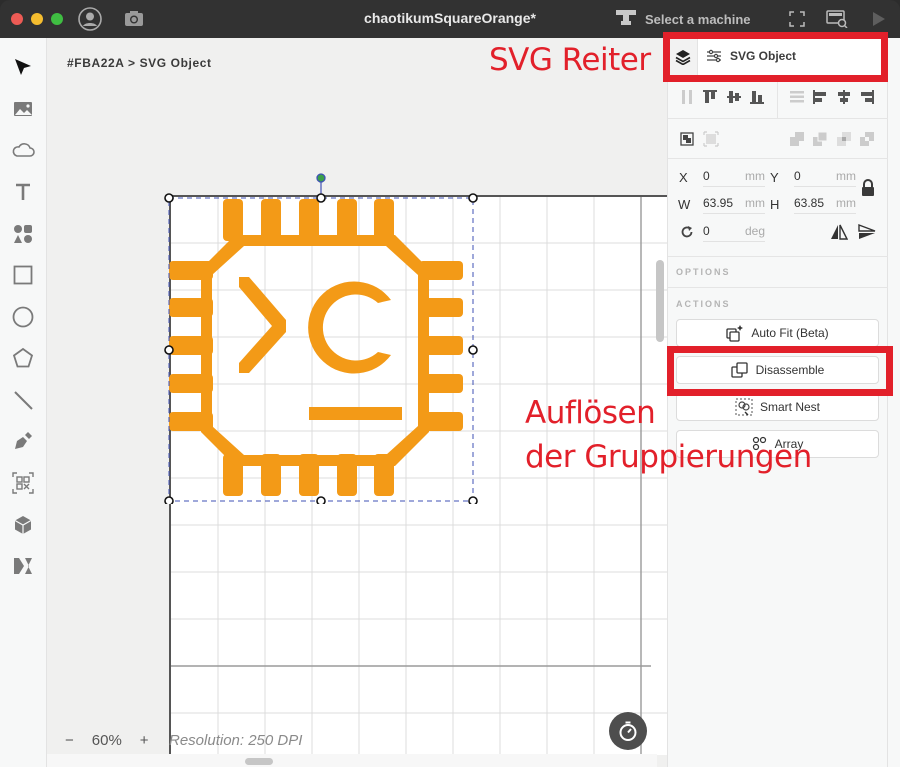 The height and width of the screenshot is (767, 900). What do you see at coordinates (868, 188) in the screenshot?
I see `lock-aspect-icon` at bounding box center [868, 188].